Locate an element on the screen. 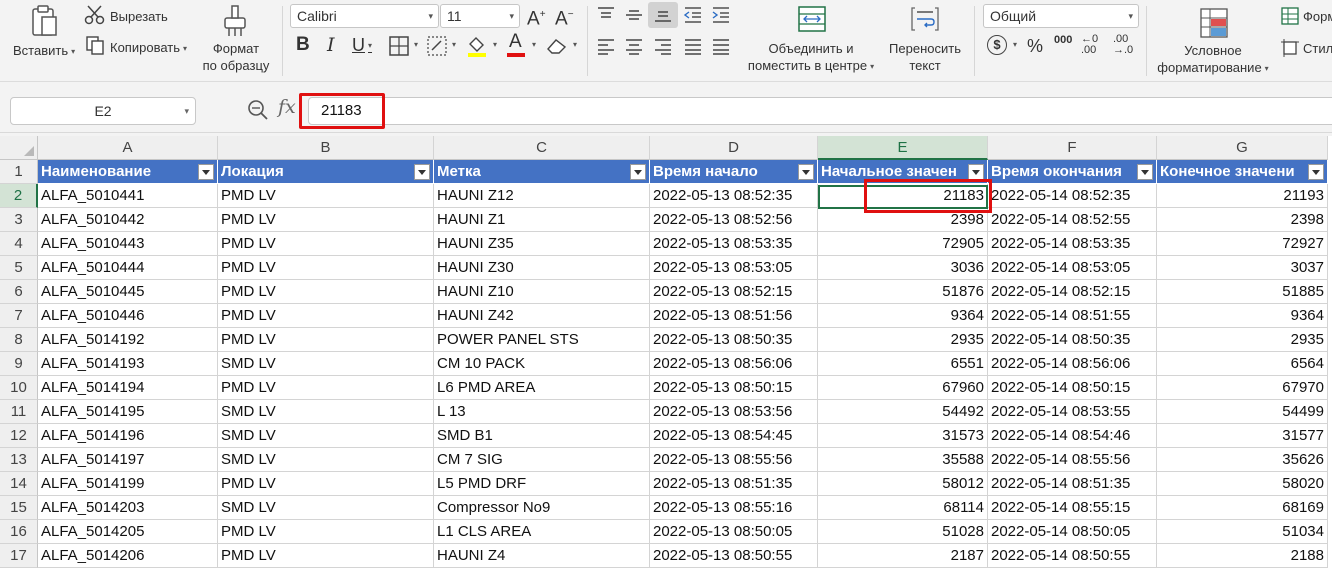 The height and width of the screenshot is (575, 1332). cell-styles-icon is located at coordinates (437, 46).